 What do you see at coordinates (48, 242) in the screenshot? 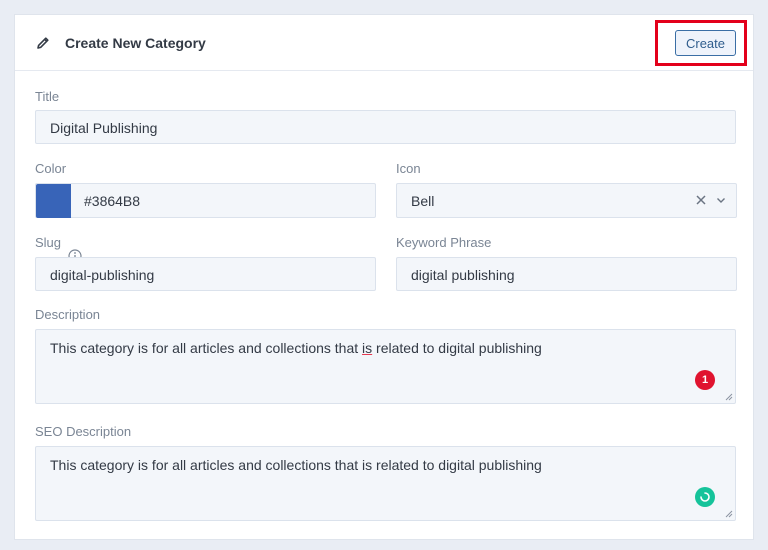
I see `slug-label: Slug` at bounding box center [48, 242].